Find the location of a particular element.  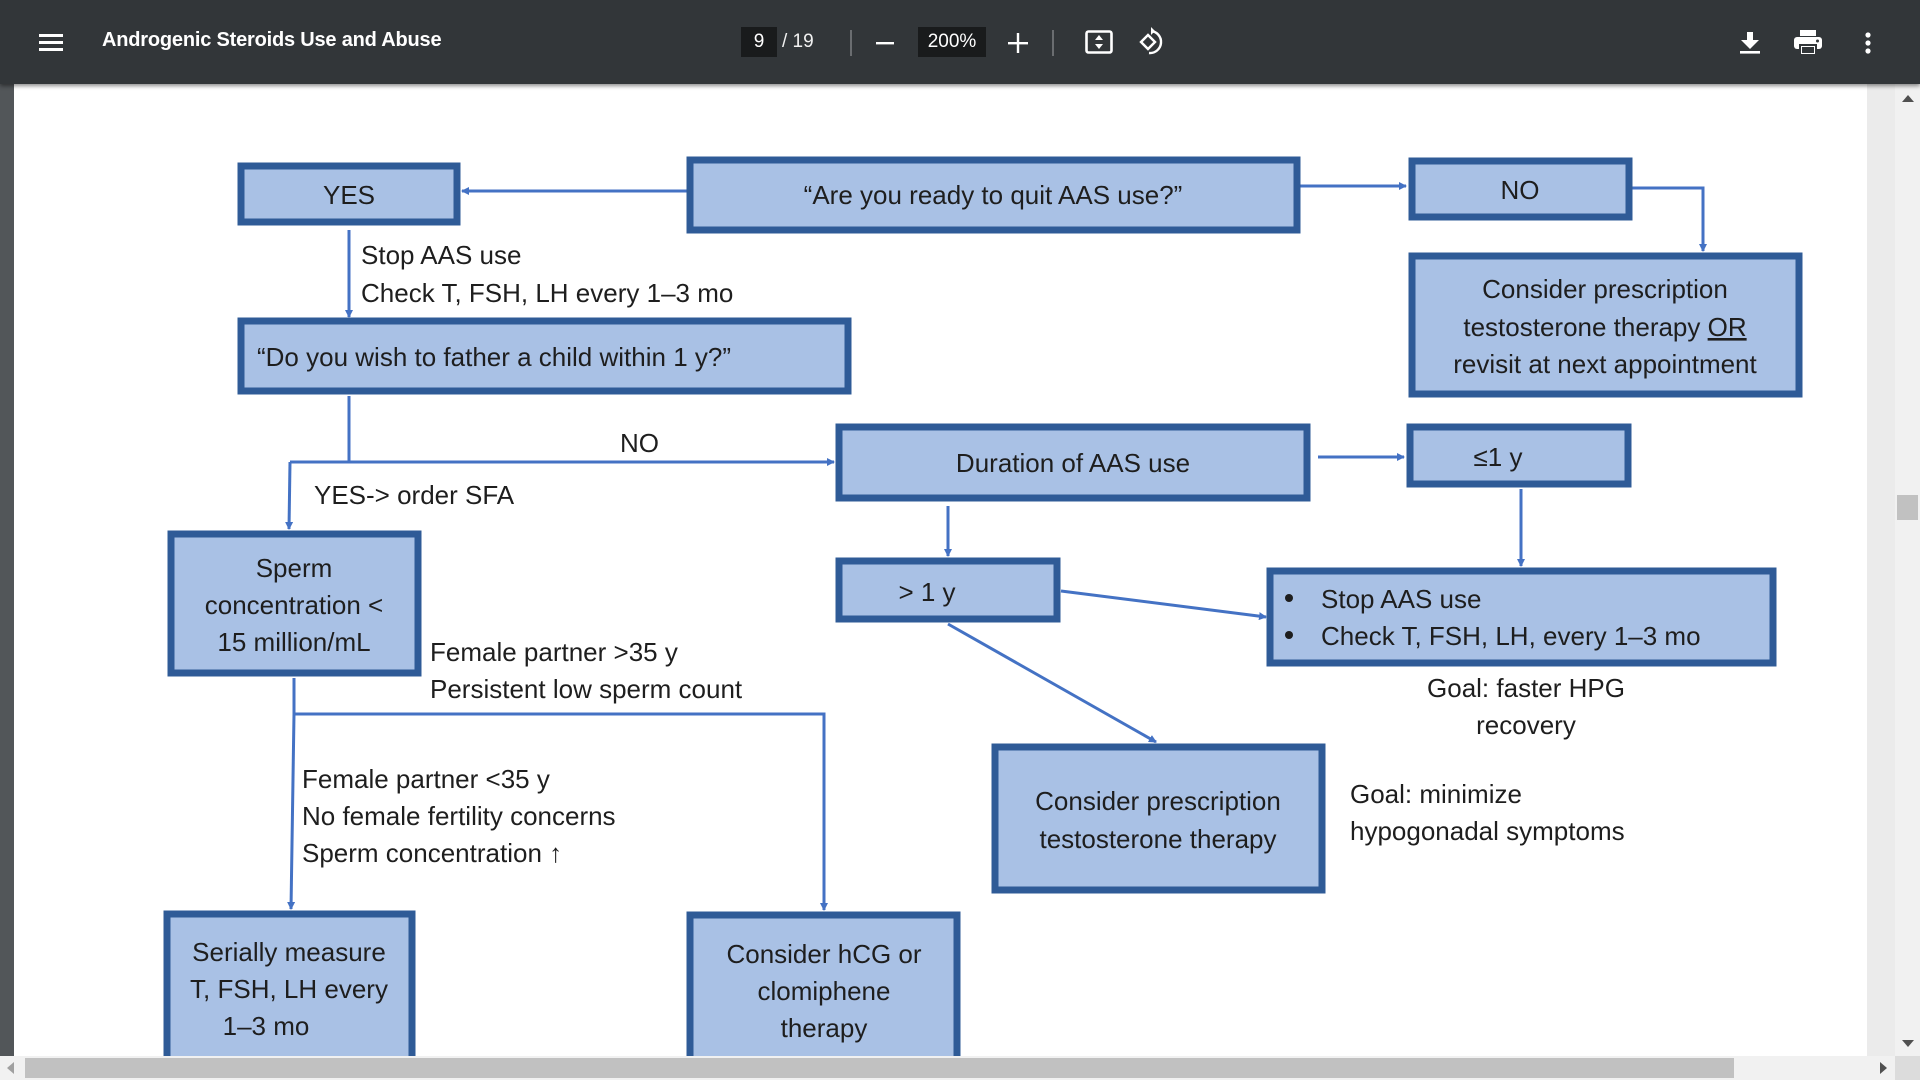

label-female-gt35: Female partner >35 y is located at coordinates (554, 652).